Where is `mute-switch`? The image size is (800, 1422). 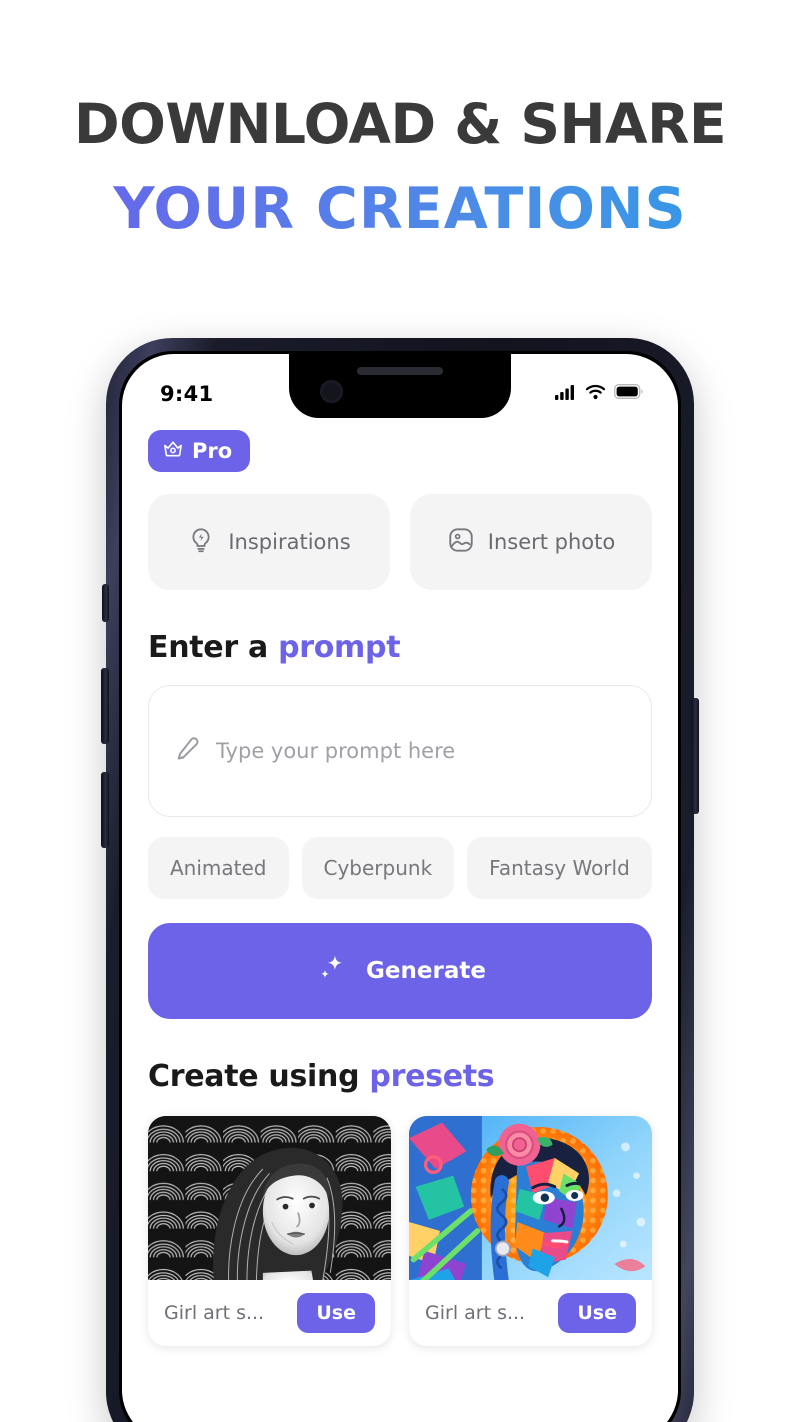
mute-switch is located at coordinates (105, 603).